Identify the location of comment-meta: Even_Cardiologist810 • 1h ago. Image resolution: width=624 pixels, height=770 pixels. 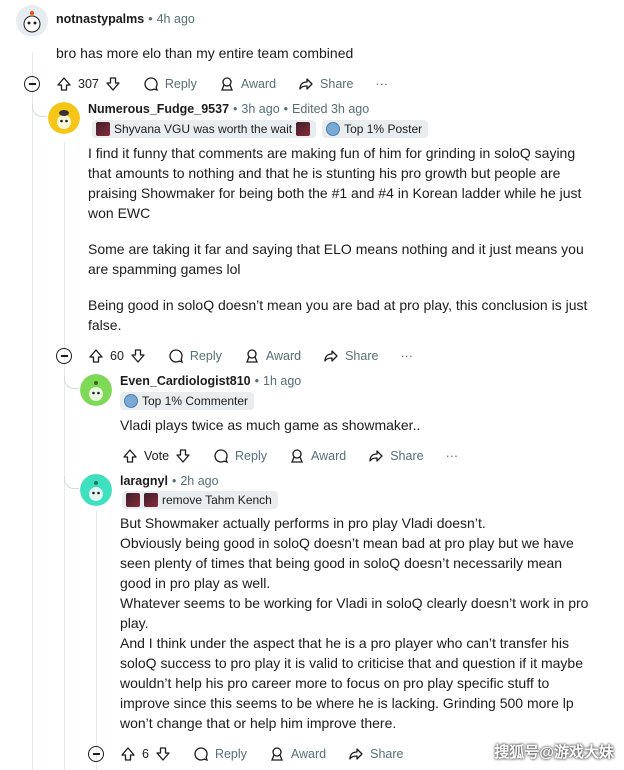
(210, 381).